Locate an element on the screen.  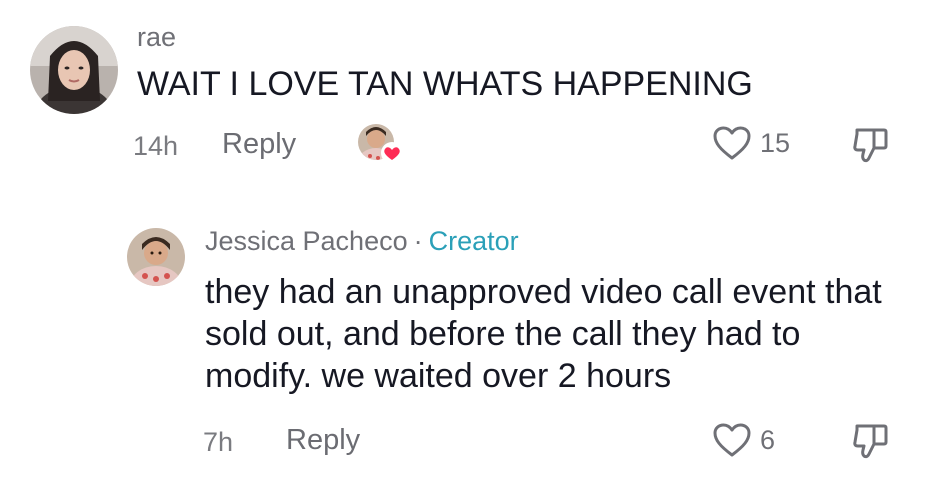
heart-badge-icon is located at coordinates (392, 153).